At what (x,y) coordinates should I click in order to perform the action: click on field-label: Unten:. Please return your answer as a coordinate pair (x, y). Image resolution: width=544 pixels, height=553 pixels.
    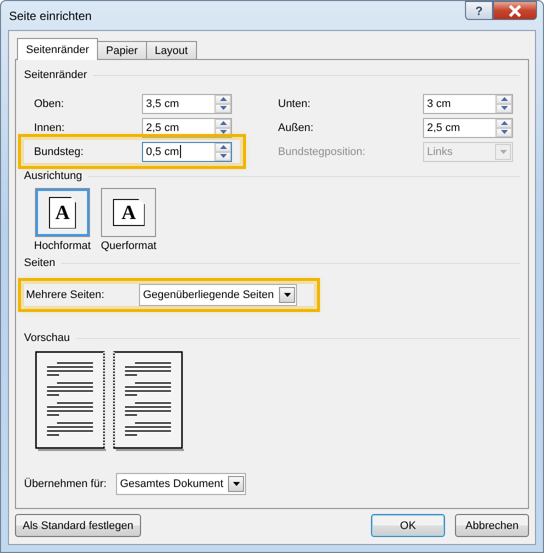
    Looking at the image, I should click on (295, 104).